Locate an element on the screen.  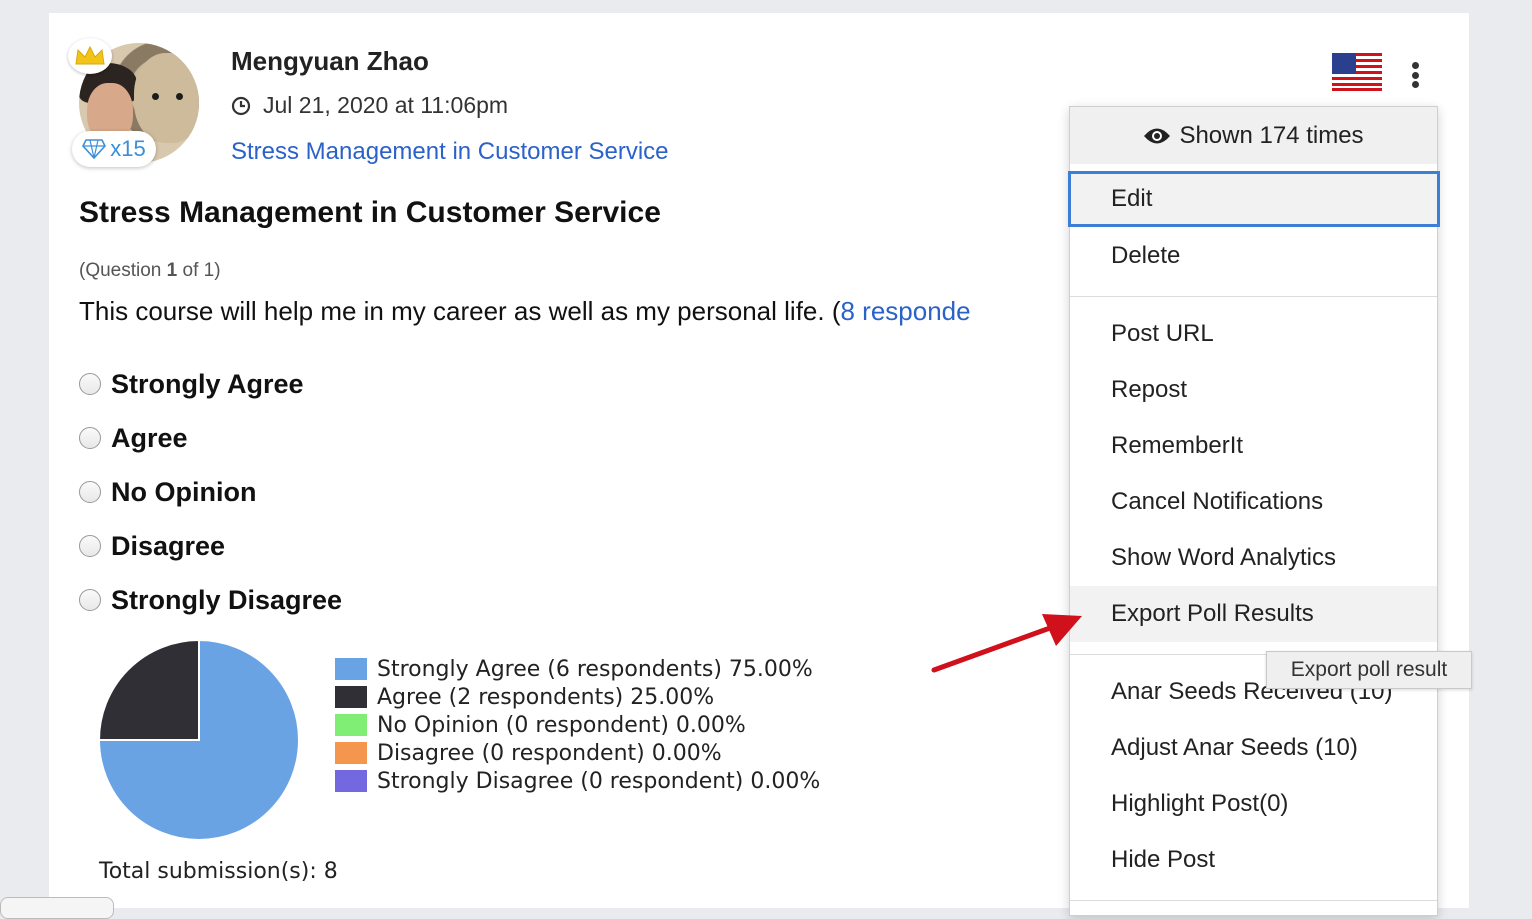
post-timestamp: Jul 21, 2020 at 11:06pm is located at coordinates (369, 105).